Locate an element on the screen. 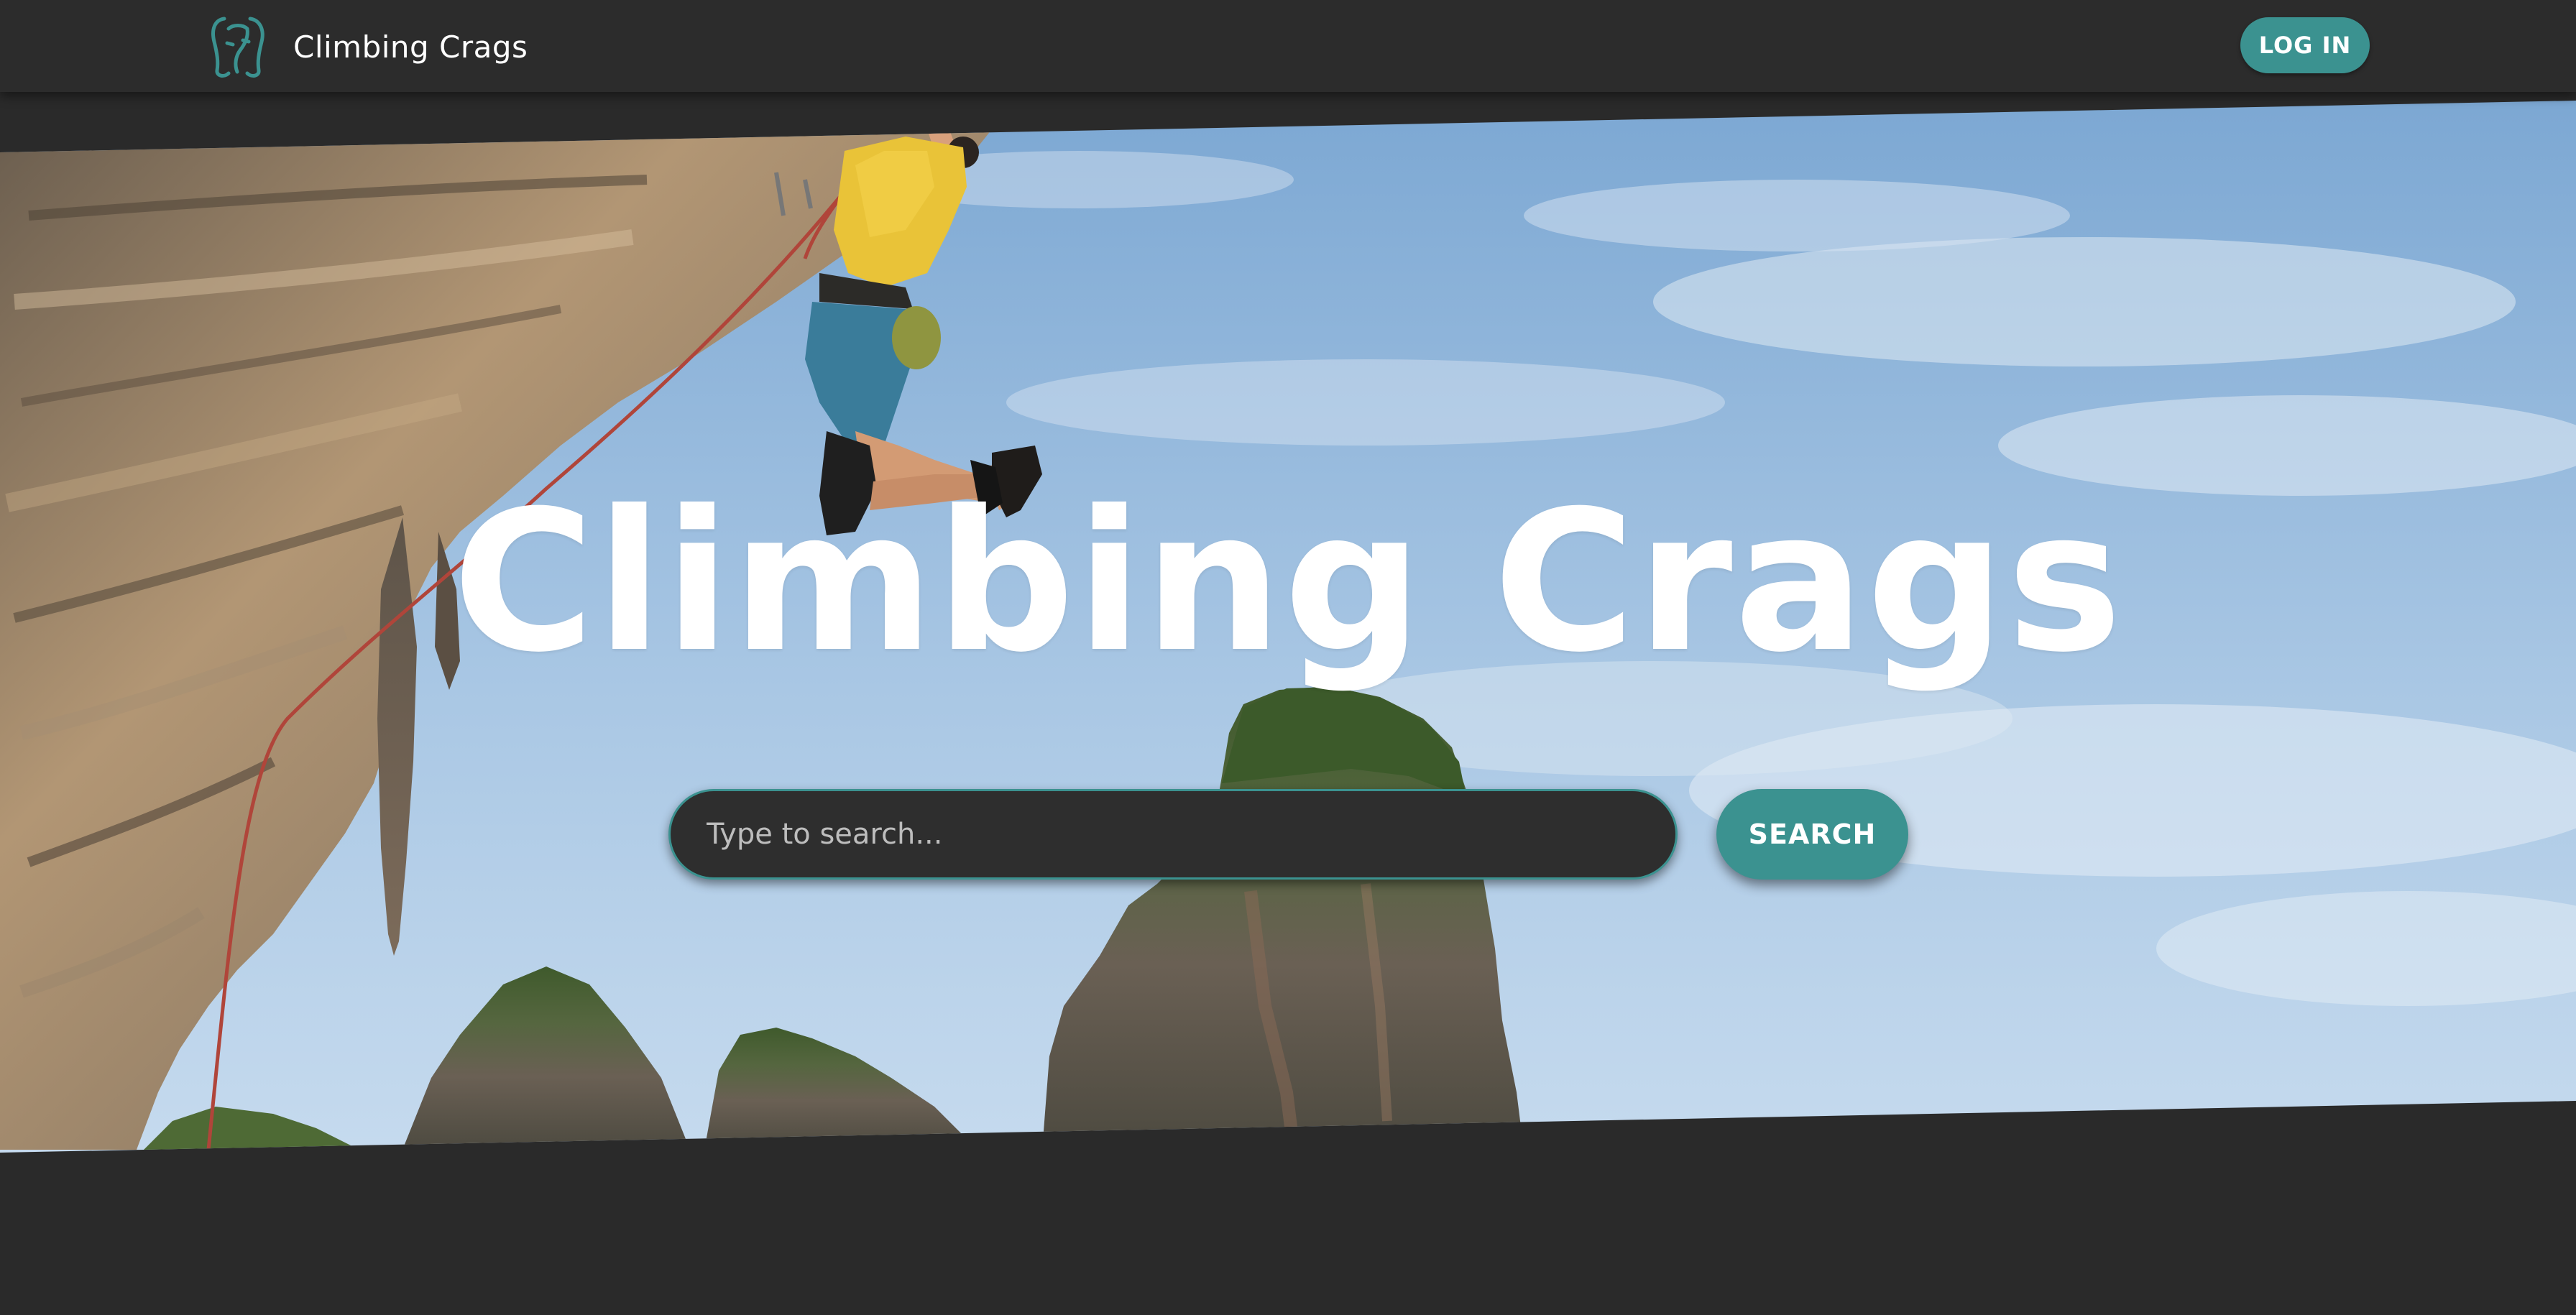 The height and width of the screenshot is (1315, 2576). search-bar: SEARCH is located at coordinates (1288, 835).